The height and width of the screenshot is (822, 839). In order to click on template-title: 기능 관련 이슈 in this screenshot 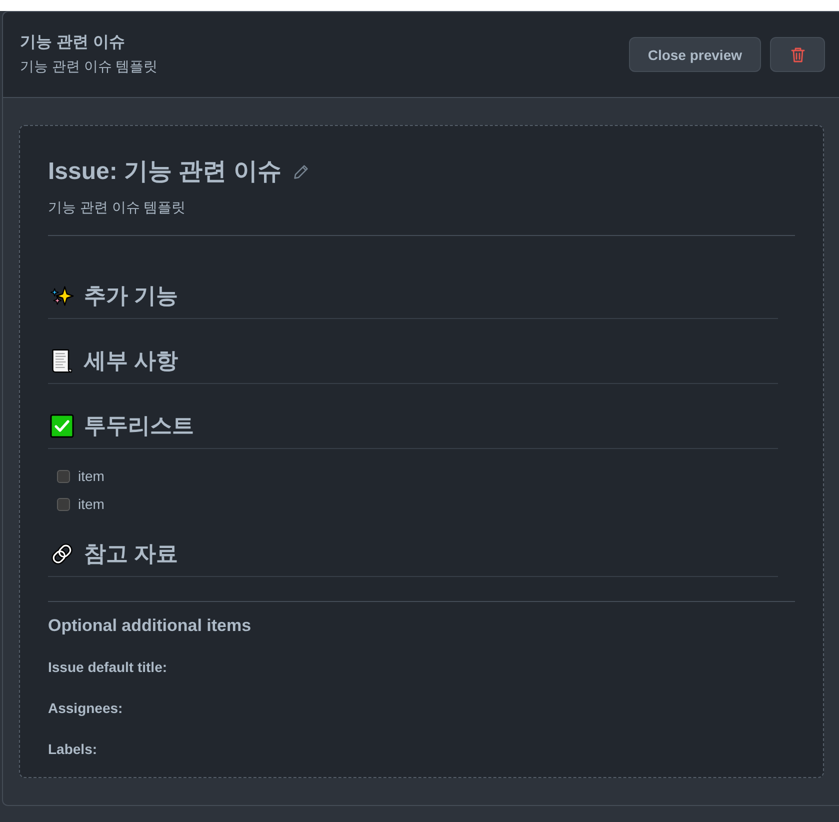, I will do `click(73, 43)`.